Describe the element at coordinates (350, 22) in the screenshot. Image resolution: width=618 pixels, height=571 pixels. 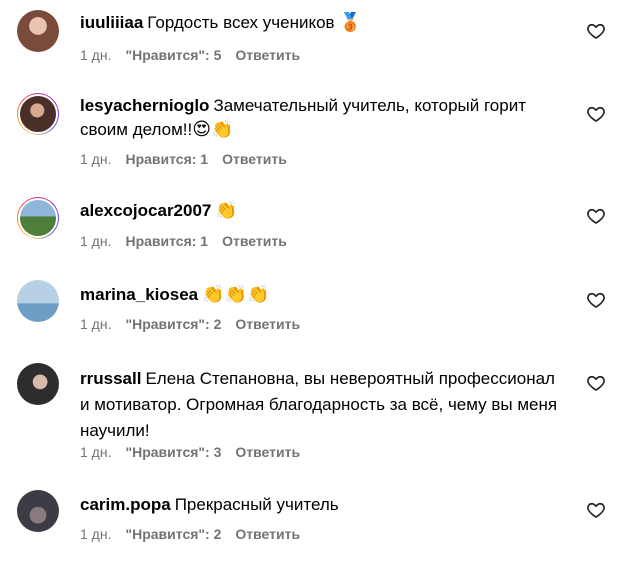
I see `comment-emoji: 🥉` at that location.